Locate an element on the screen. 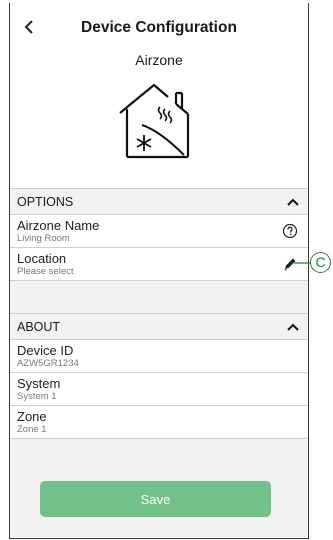 The image size is (333, 540). location-value: Please select is located at coordinates (45, 271).